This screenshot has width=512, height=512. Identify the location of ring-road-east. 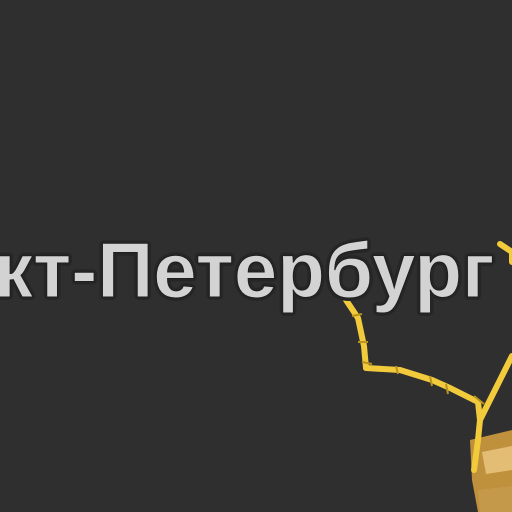
(423, 394).